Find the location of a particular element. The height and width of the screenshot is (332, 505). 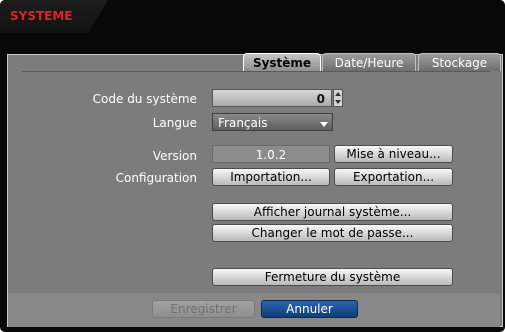

cancel-button: Annuler is located at coordinates (309, 309).